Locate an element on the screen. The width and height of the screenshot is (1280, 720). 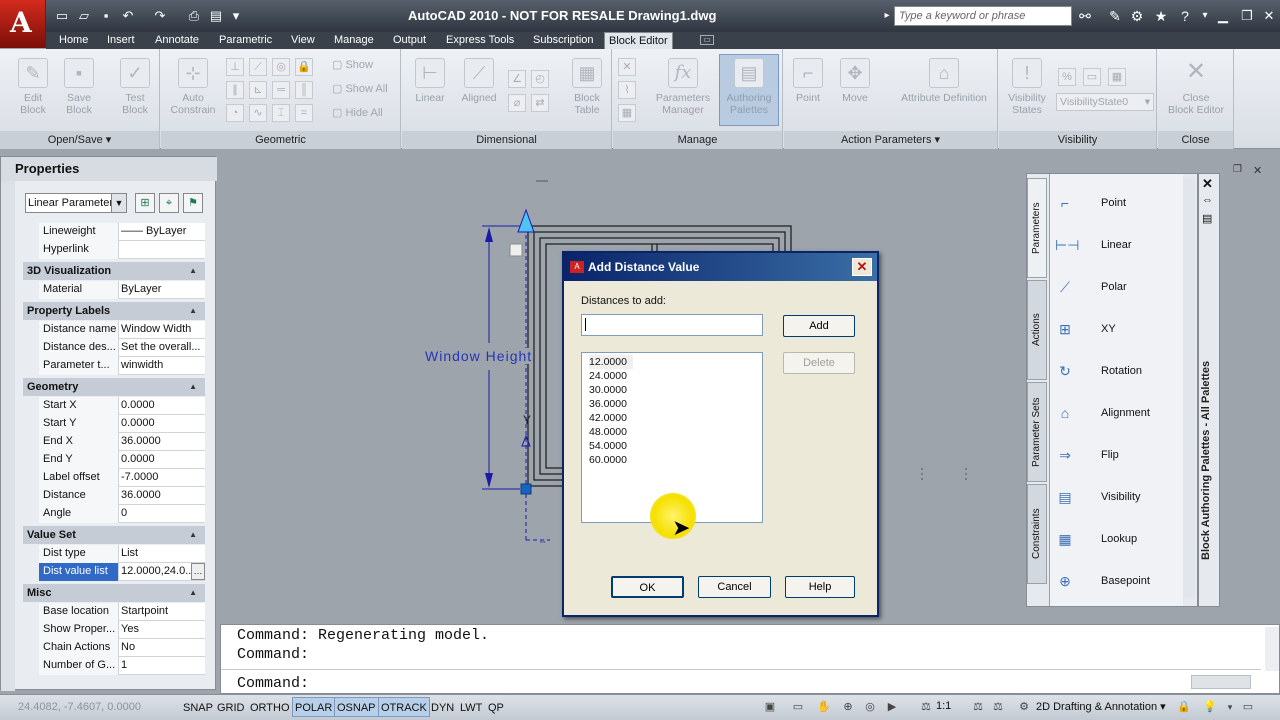
aligned-dimension-button: ⟋ Aligned is located at coordinates (479, 81).